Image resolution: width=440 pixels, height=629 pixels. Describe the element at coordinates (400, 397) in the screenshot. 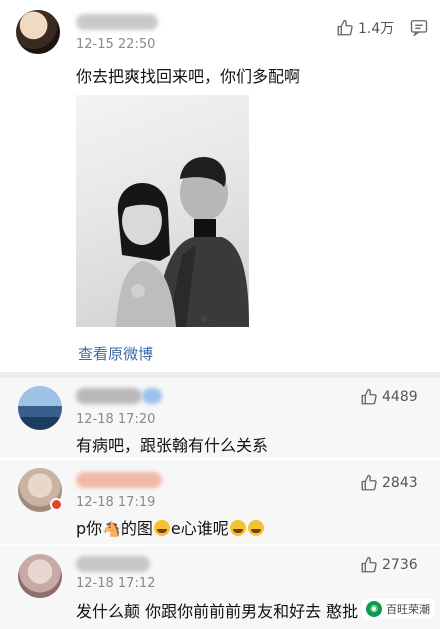

I see `like-count: 4489` at that location.